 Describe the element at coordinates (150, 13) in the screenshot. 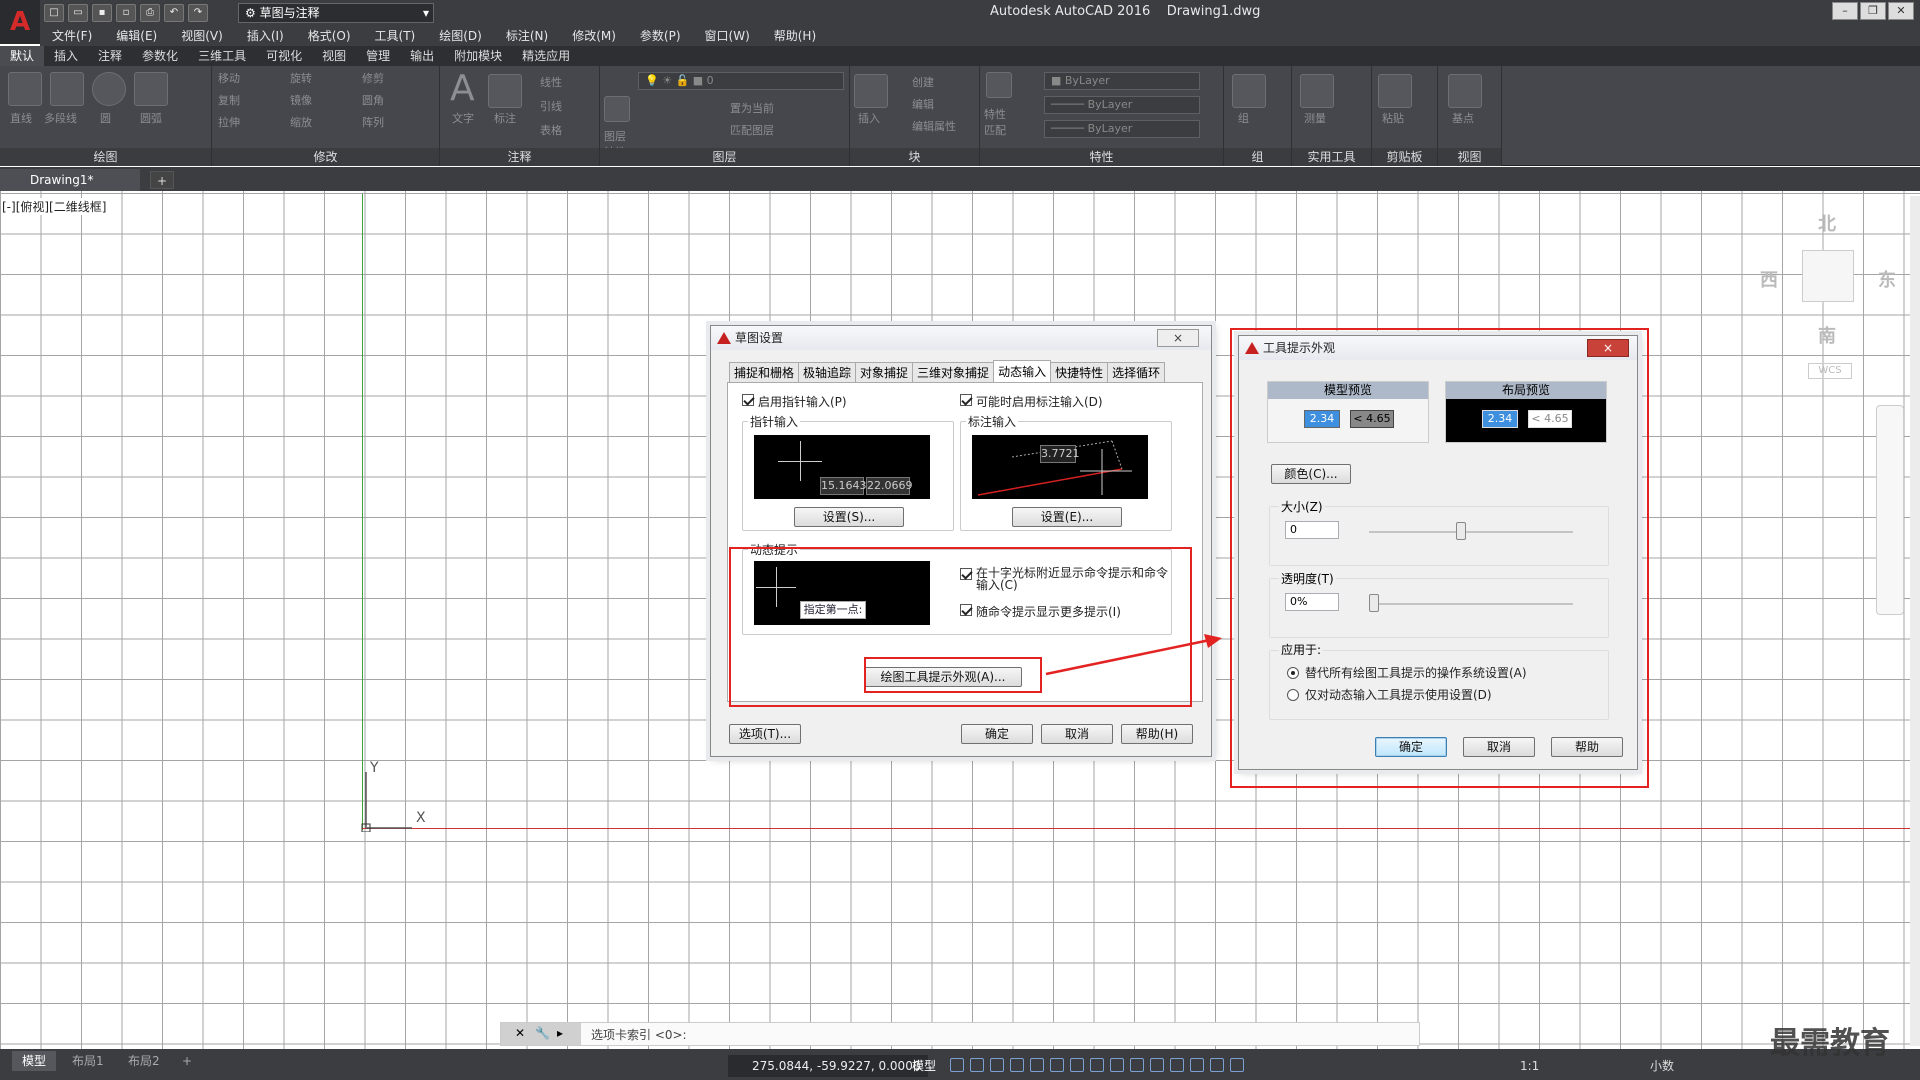

I see `print-icon: ⎙` at that location.